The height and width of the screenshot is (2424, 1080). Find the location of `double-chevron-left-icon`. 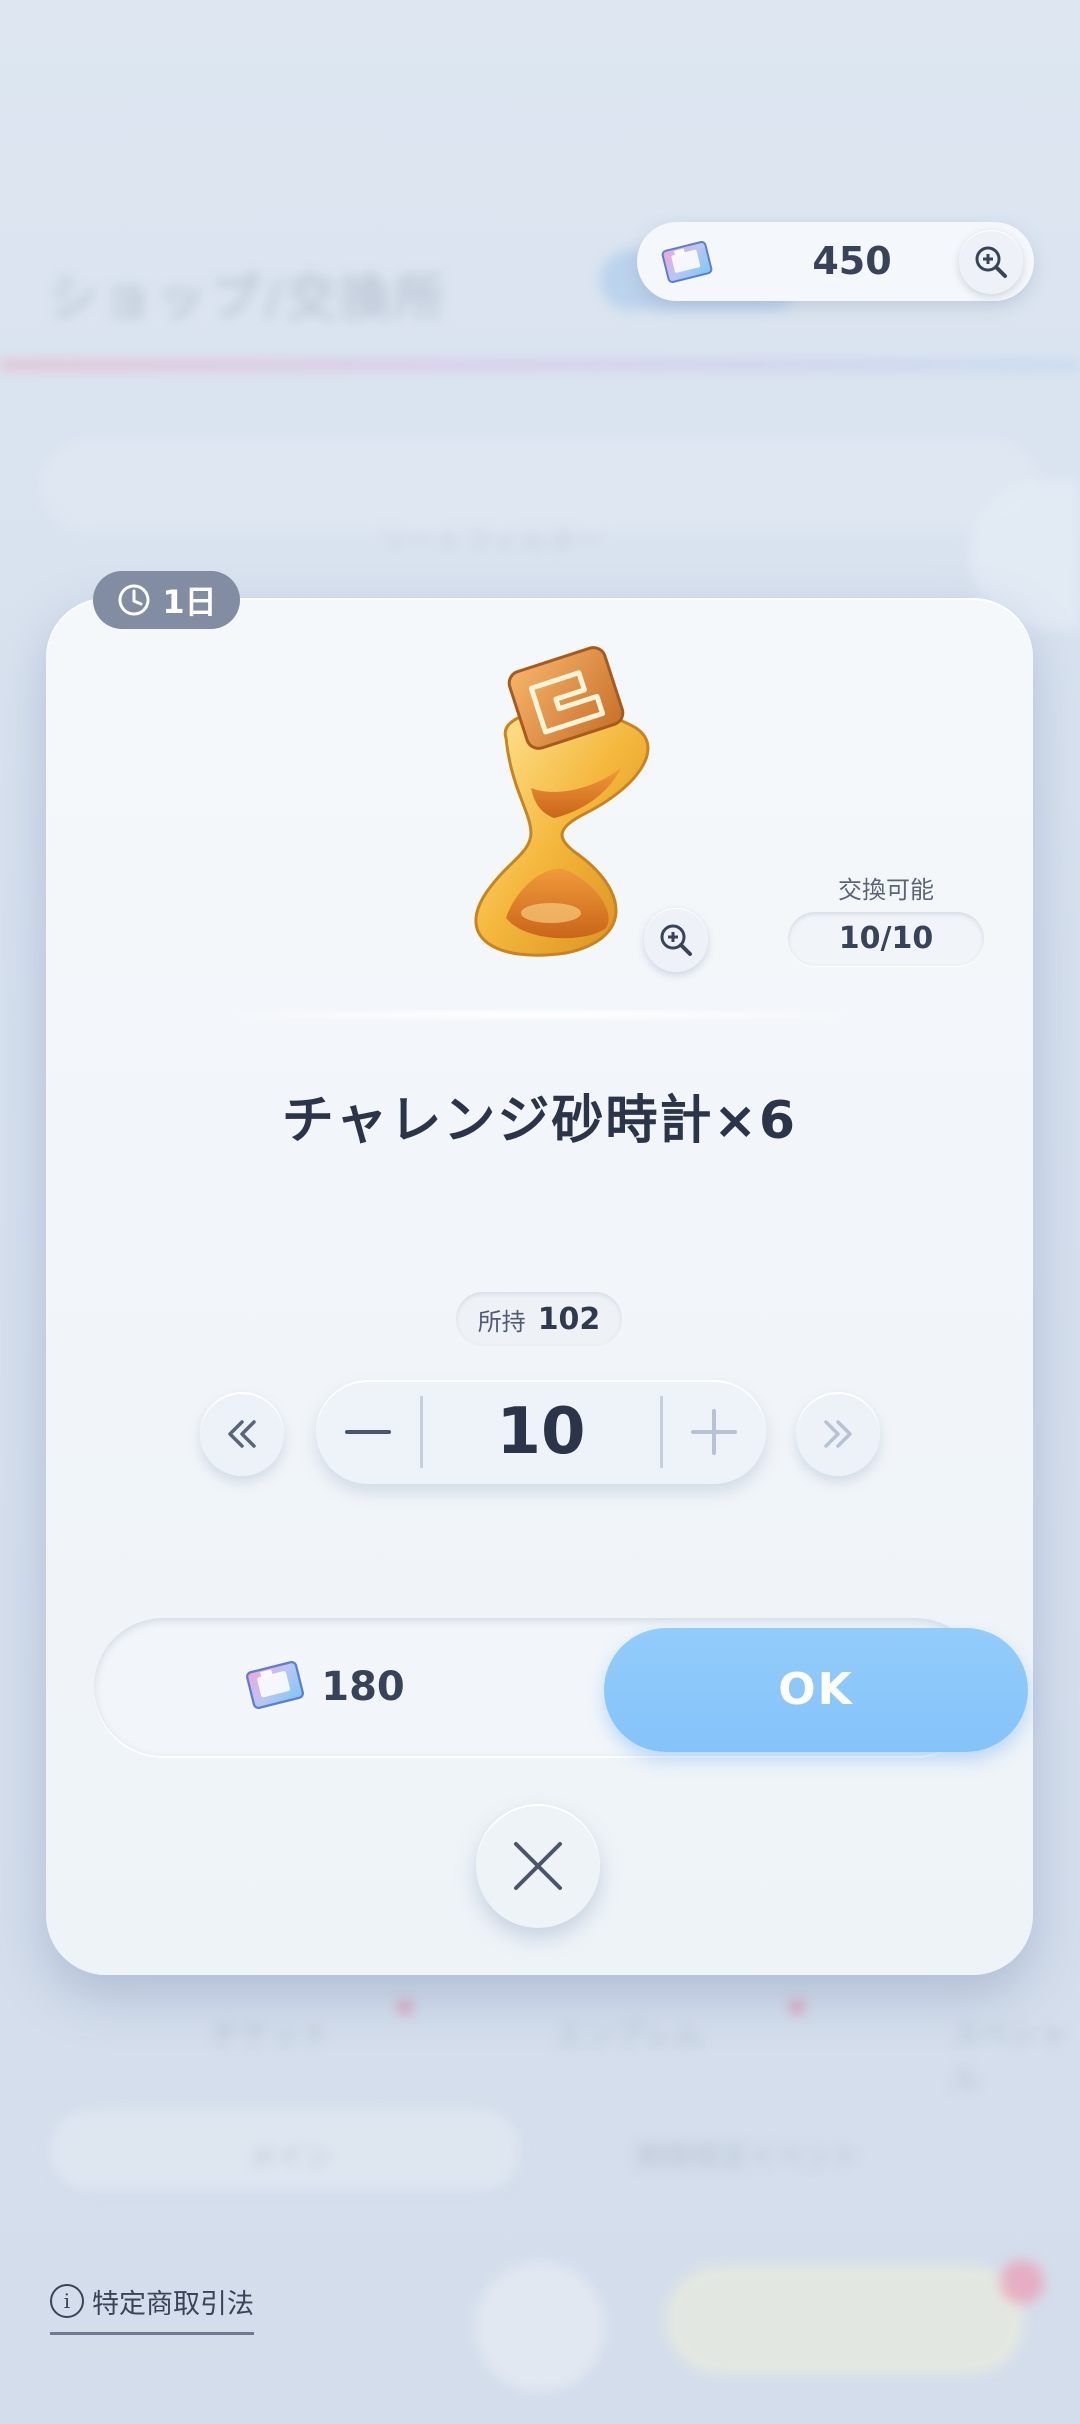

double-chevron-left-icon is located at coordinates (242, 1434).